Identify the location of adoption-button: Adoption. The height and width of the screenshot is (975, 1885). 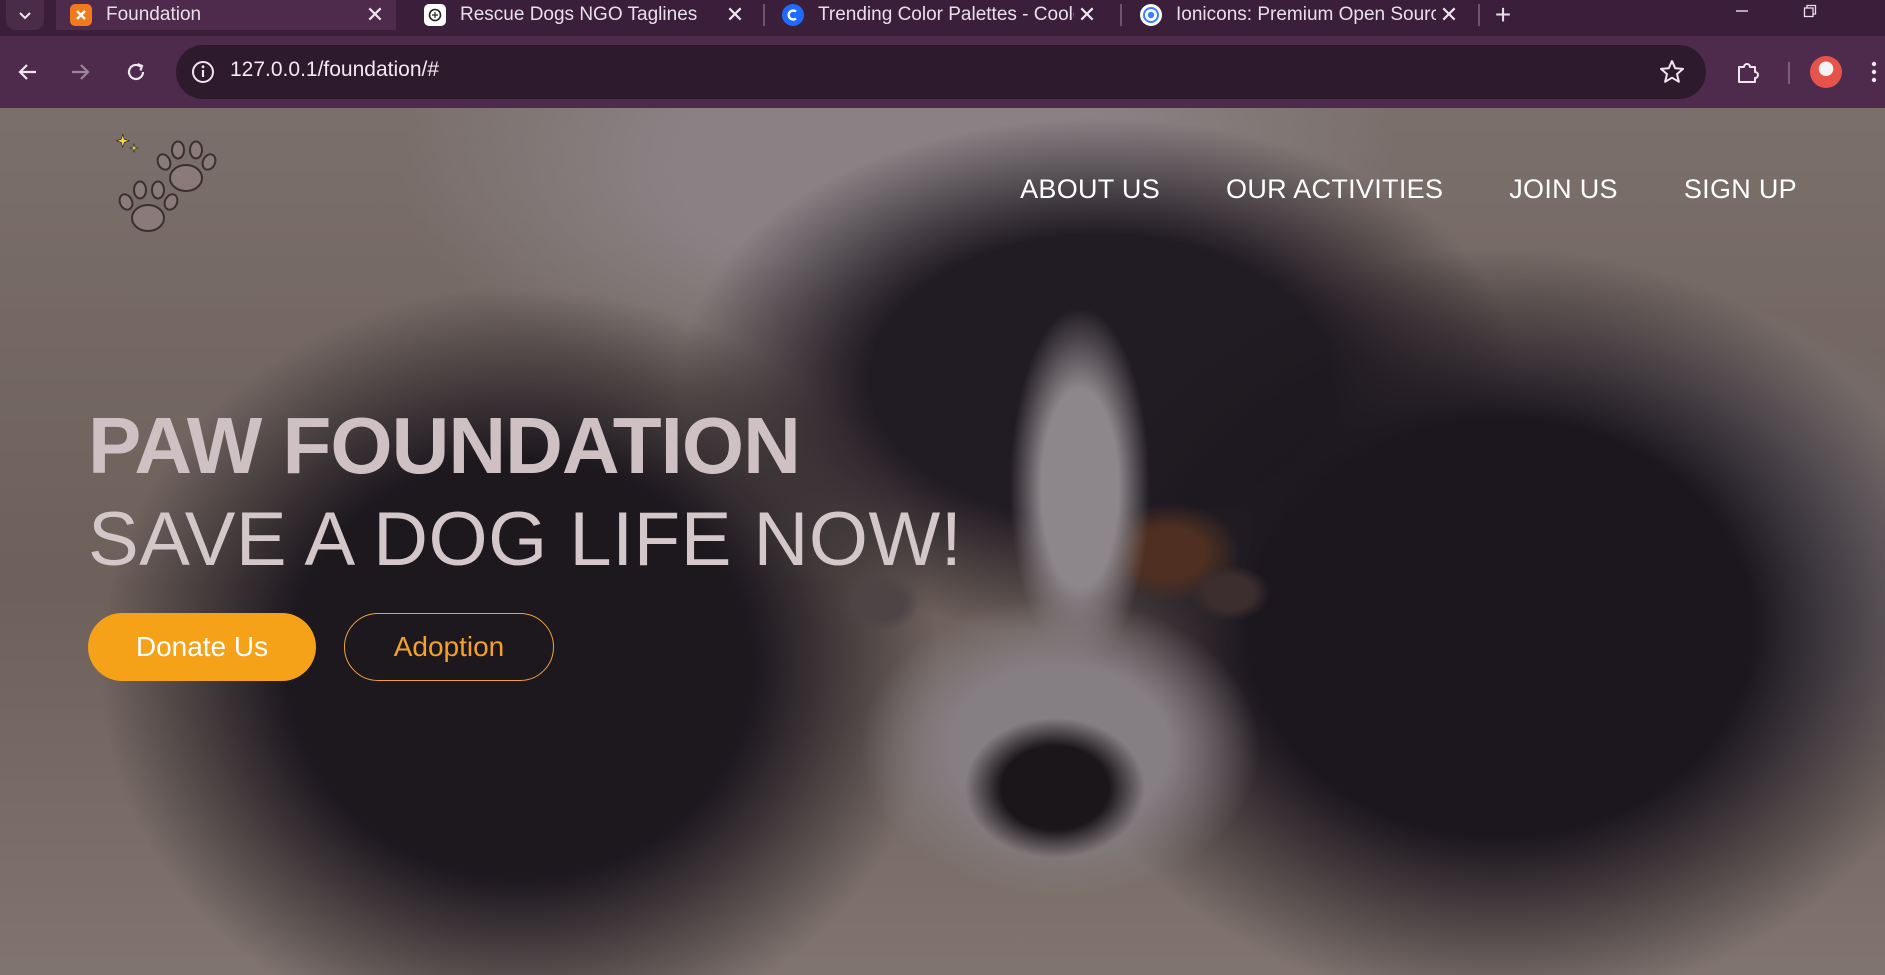
(449, 647).